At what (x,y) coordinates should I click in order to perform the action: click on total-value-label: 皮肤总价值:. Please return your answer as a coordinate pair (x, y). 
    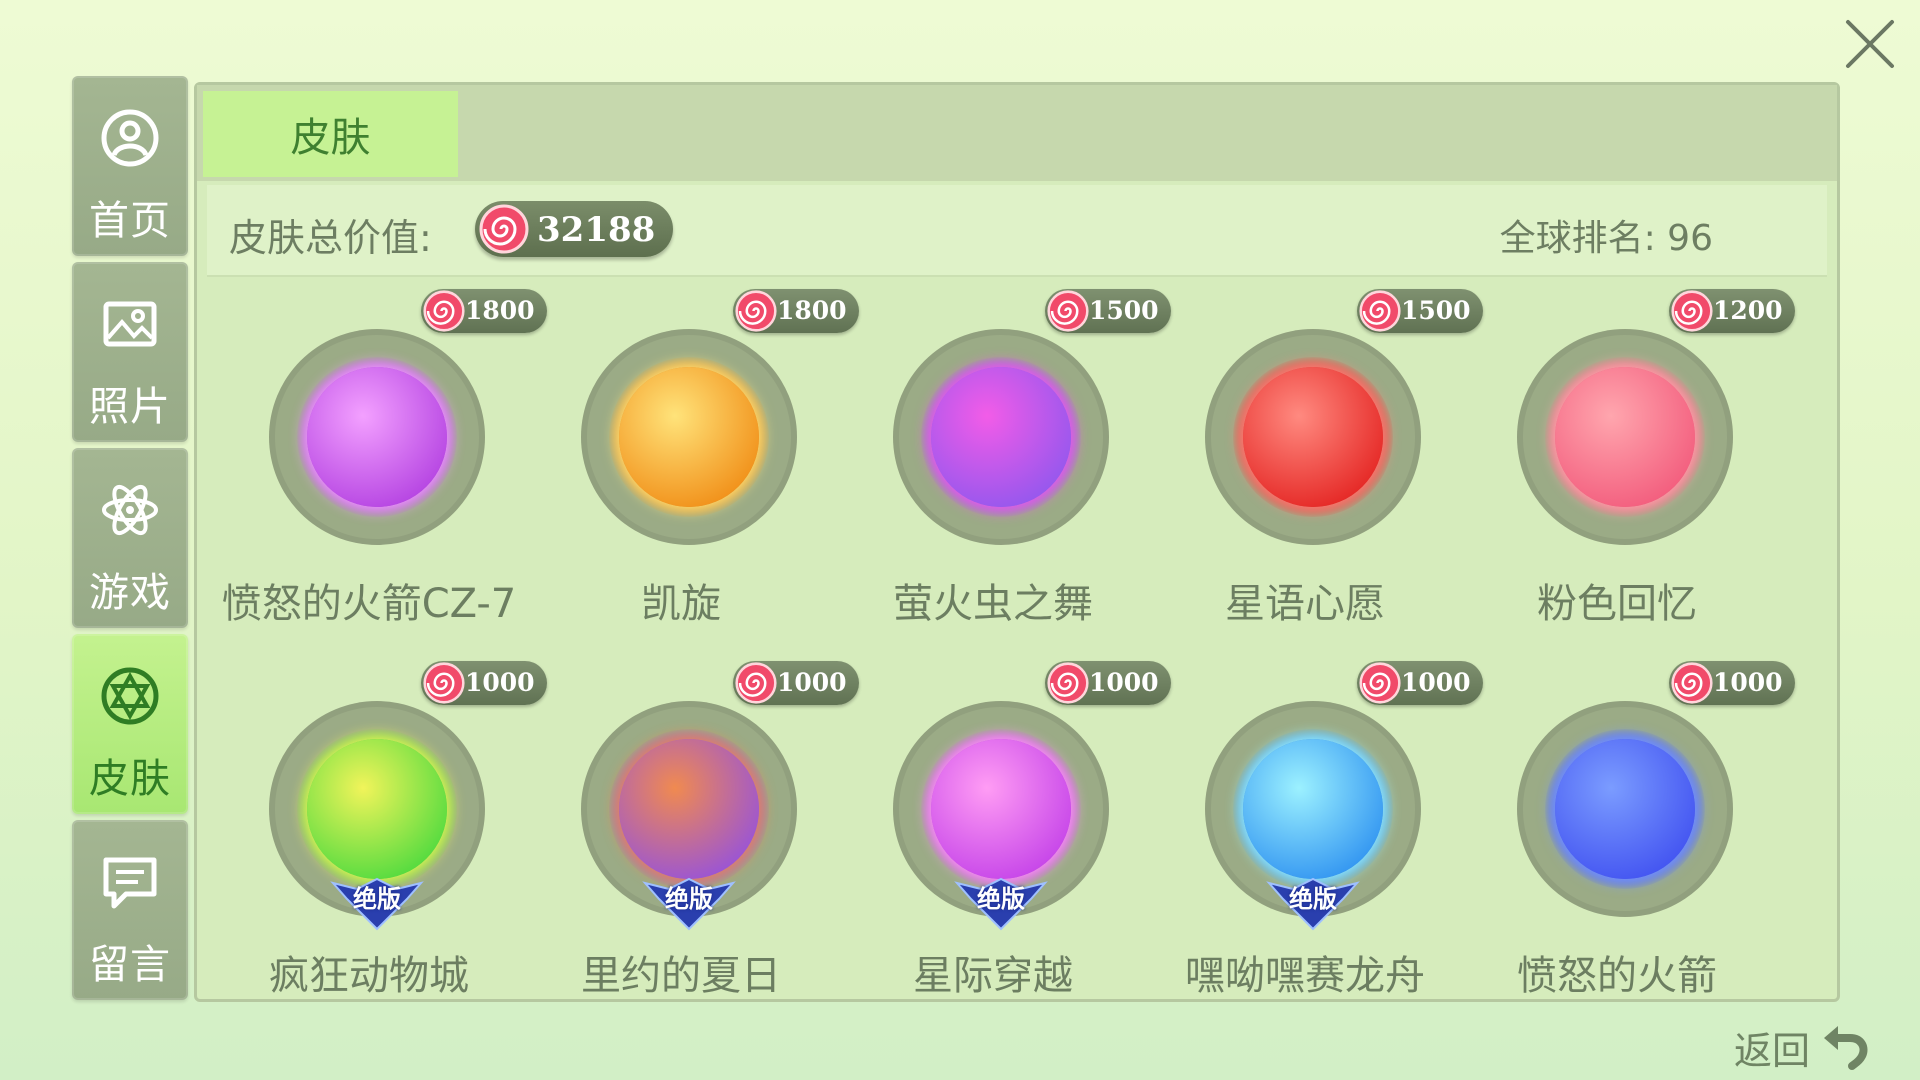
    Looking at the image, I should click on (330, 238).